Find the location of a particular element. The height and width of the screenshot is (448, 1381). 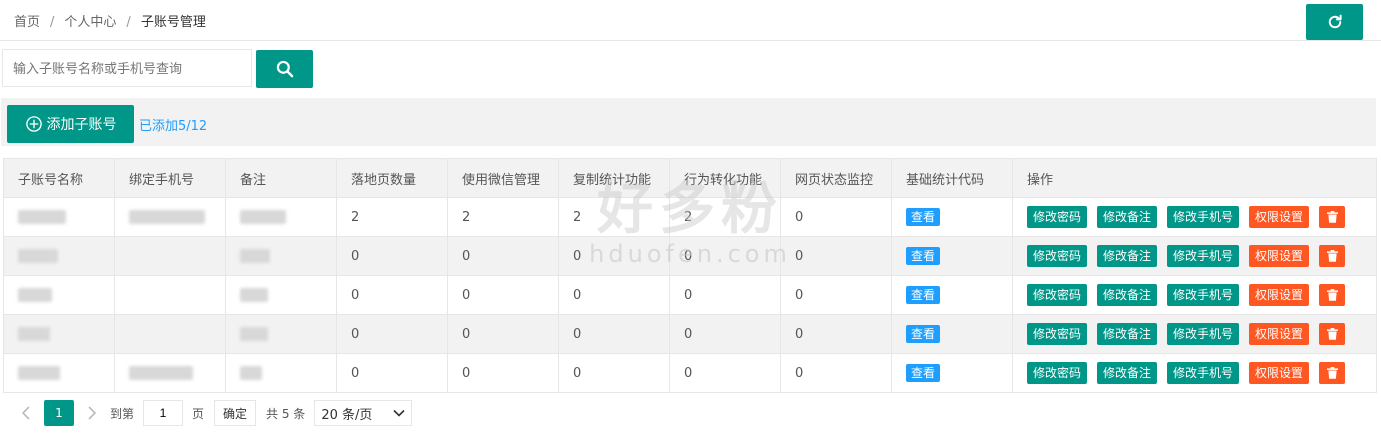

column-header: 复制统计功能 is located at coordinates (614, 178).